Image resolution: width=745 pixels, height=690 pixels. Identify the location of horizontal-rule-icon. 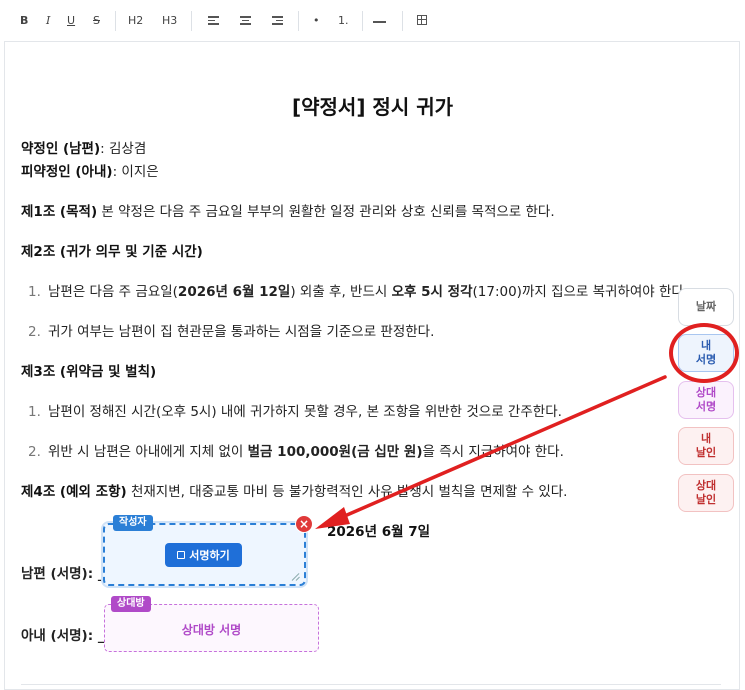
(379, 22).